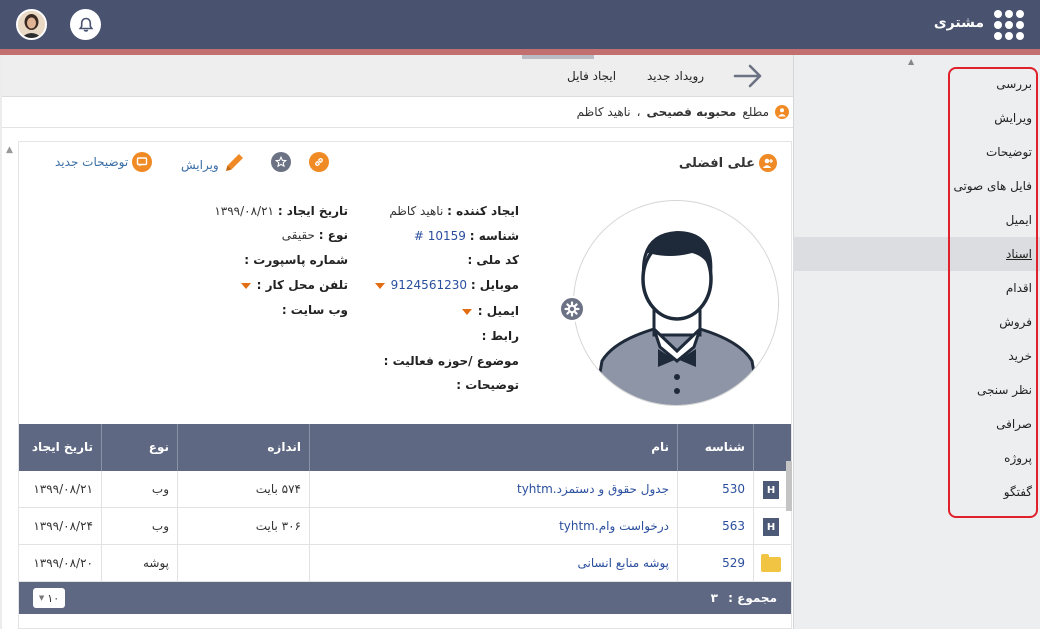 The image size is (1040, 629). What do you see at coordinates (60, 447) in the screenshot?
I see `col-date: تاریخ ایجاد` at bounding box center [60, 447].